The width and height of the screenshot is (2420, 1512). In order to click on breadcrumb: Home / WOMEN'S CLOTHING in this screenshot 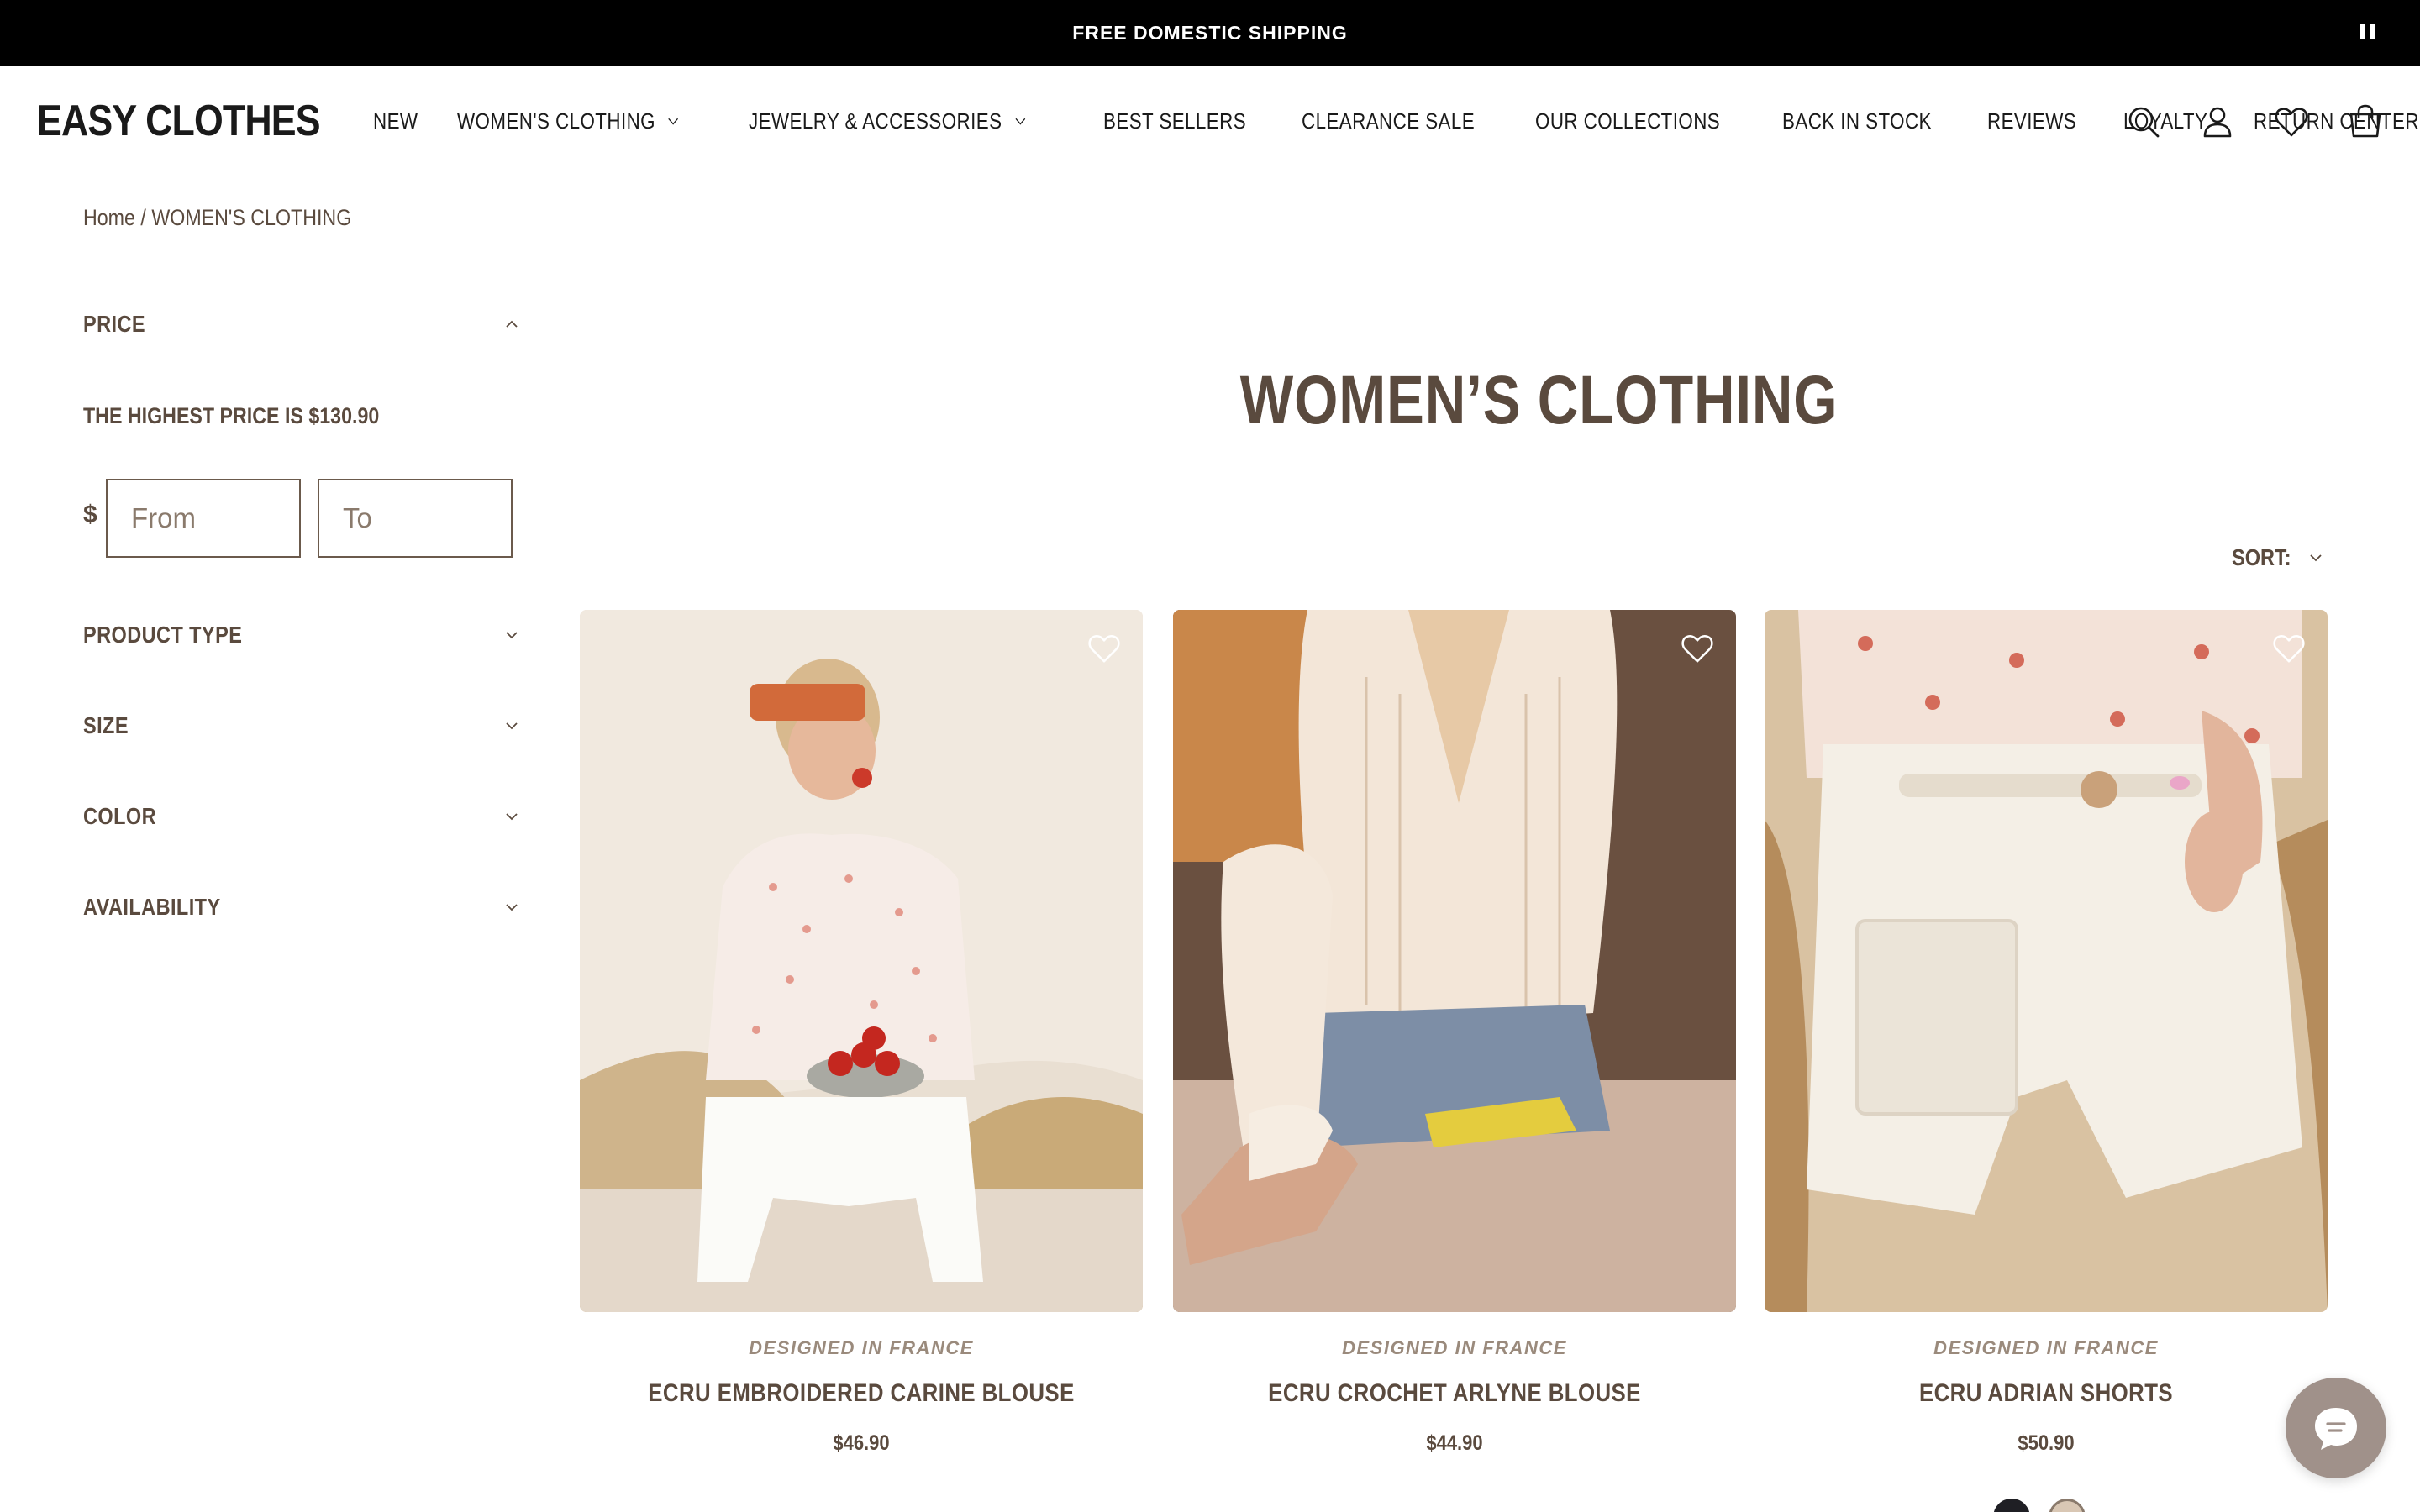, I will do `click(217, 218)`.